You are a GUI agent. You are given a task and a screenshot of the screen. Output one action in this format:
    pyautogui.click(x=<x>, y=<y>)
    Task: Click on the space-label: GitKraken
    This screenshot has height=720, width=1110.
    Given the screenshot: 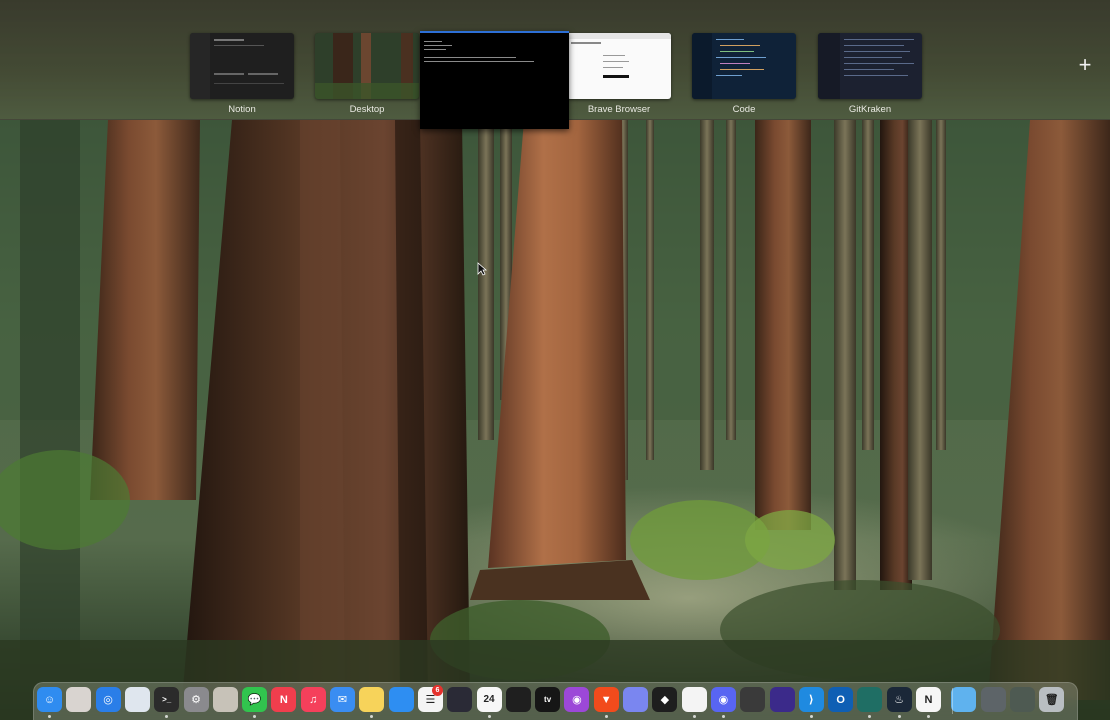 What is the action you would take?
    pyautogui.click(x=870, y=109)
    